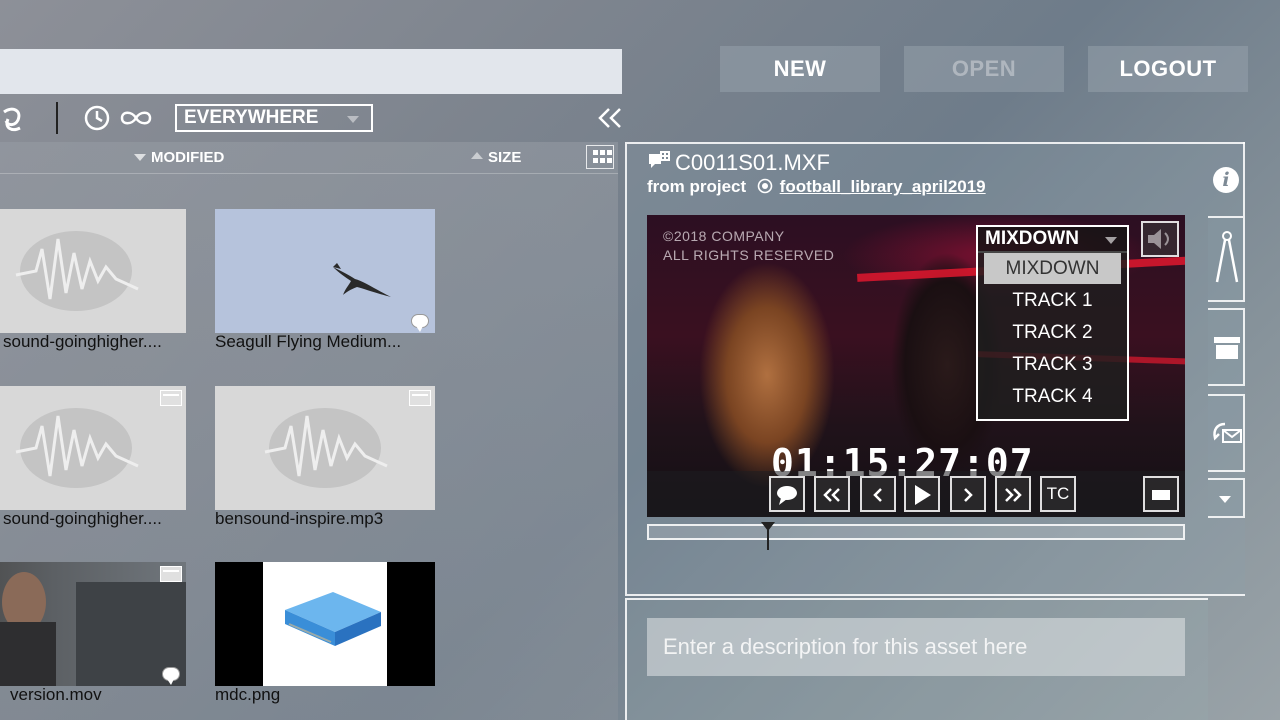 This screenshot has height=720, width=1280. I want to click on audio-option-mixdown: MIXDOWN, so click(1052, 268).